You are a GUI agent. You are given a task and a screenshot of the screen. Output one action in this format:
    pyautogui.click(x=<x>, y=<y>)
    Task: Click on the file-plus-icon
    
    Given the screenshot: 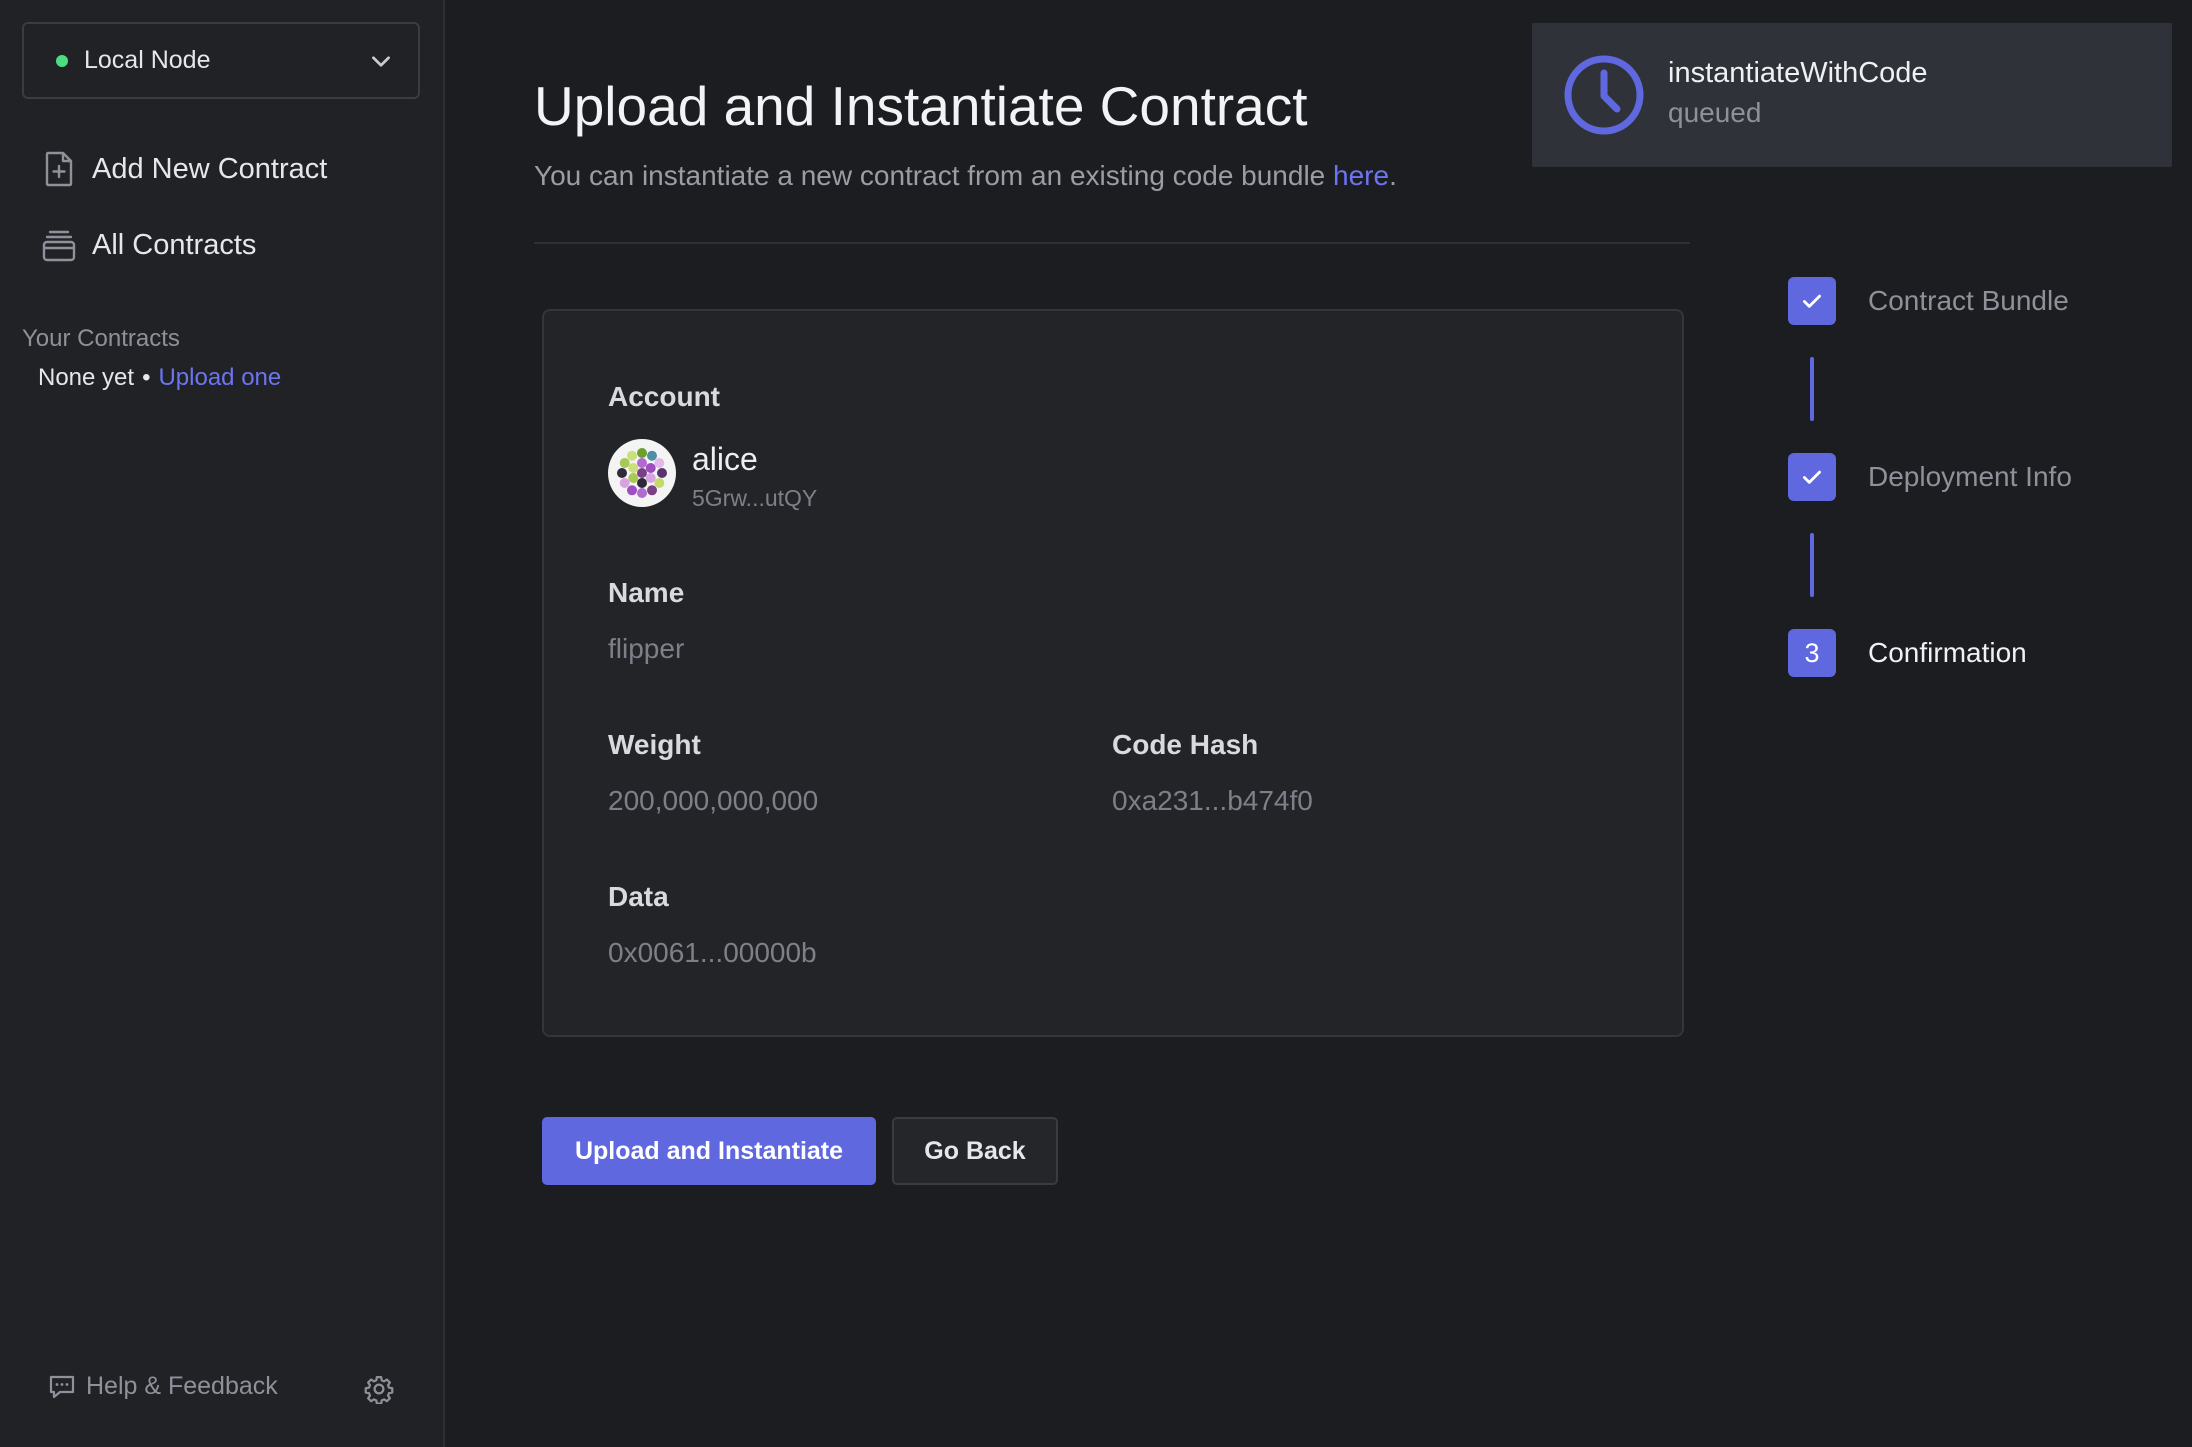 What is the action you would take?
    pyautogui.click(x=59, y=169)
    